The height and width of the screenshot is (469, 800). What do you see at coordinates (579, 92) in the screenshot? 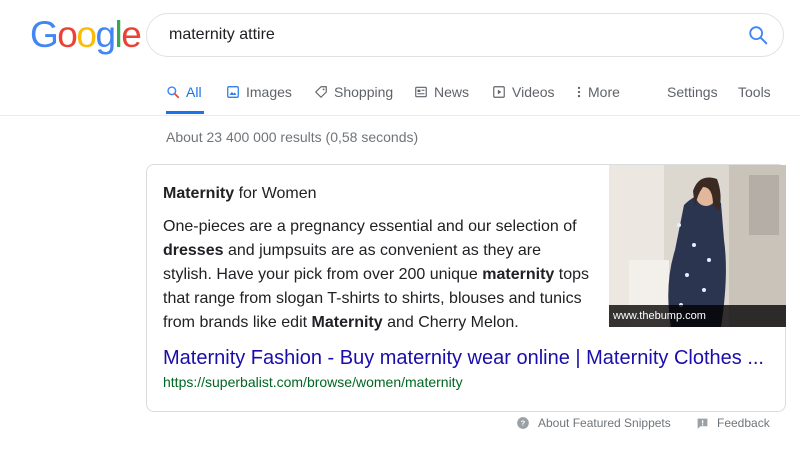
I see `more-vert-icon` at bounding box center [579, 92].